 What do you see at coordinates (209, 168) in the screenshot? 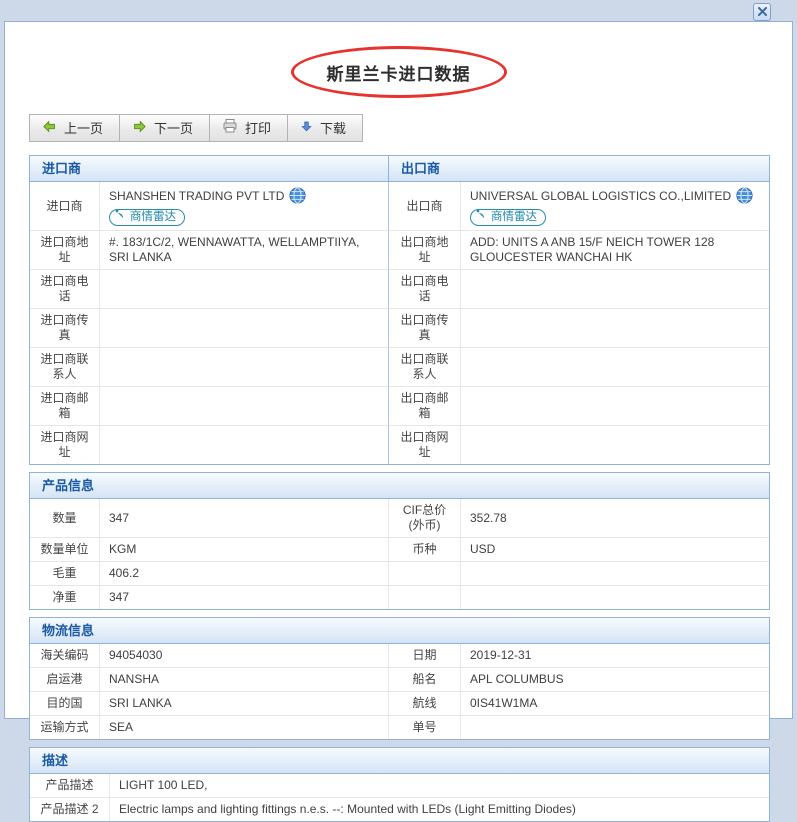
I see `importer-header: 进口商` at bounding box center [209, 168].